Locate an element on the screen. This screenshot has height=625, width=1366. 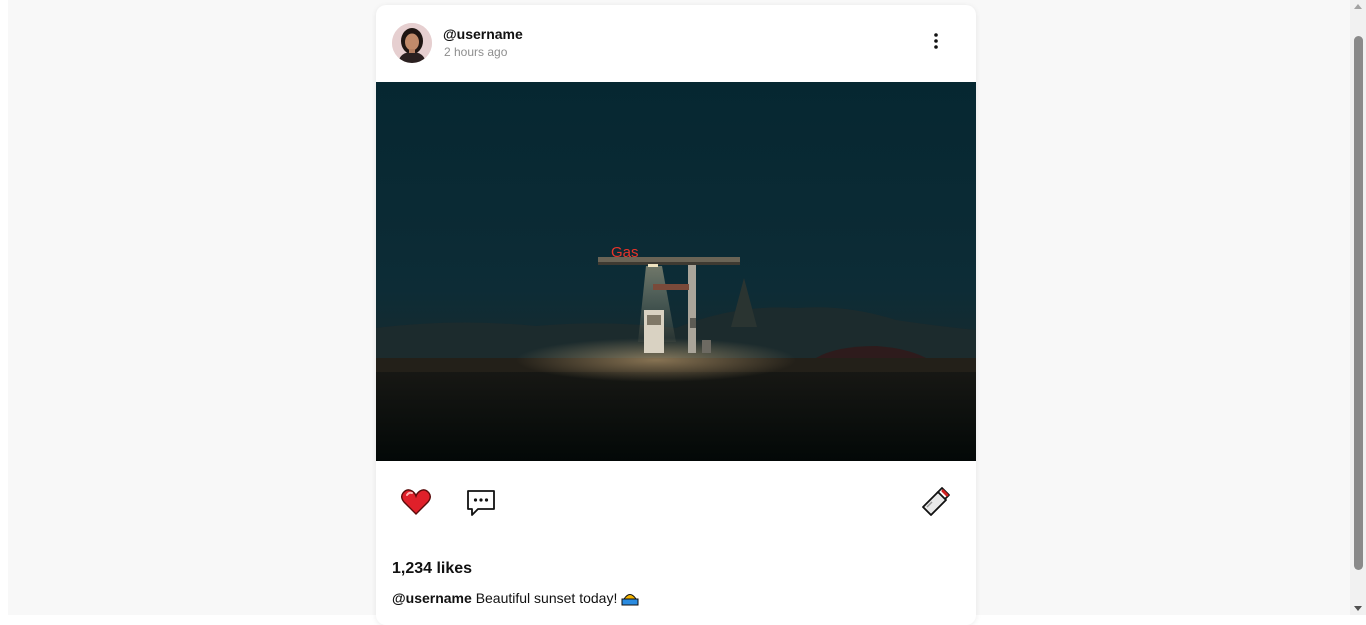
vertical-scrollbar is located at coordinates (1358, 307).